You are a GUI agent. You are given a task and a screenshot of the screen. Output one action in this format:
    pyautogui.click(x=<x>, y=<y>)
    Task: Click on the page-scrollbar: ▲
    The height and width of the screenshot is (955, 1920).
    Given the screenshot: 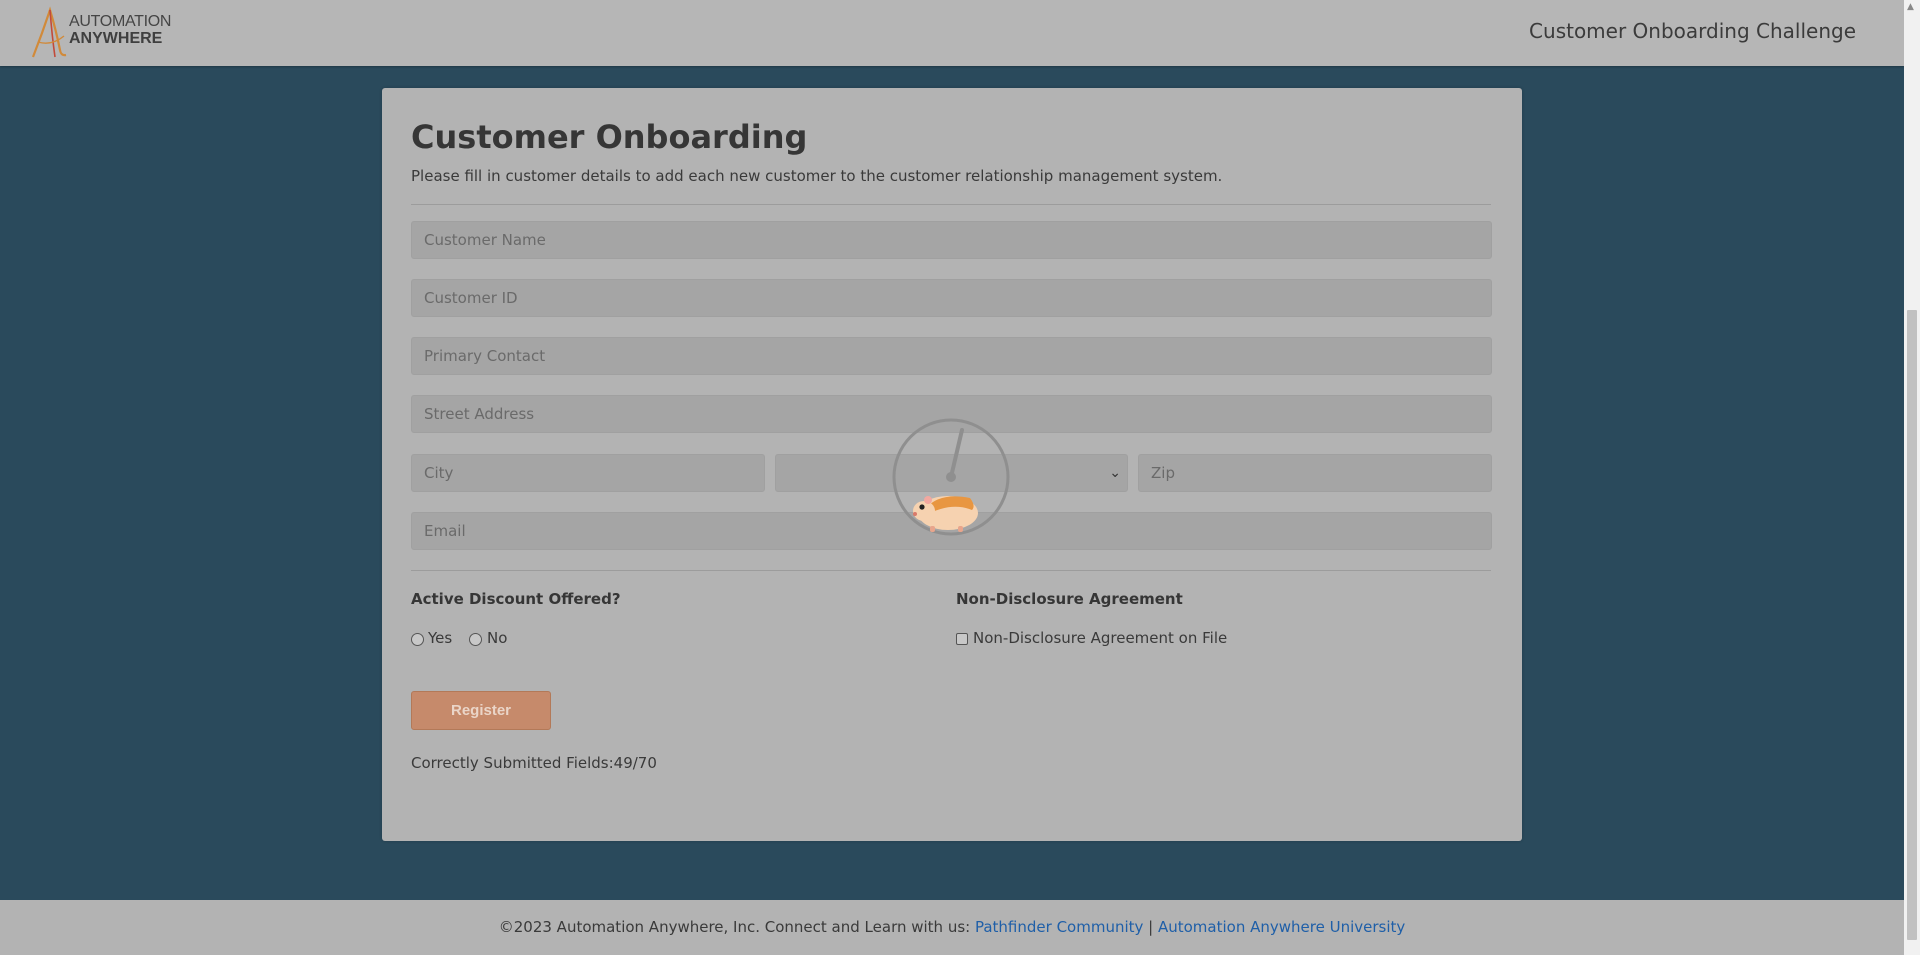 What is the action you would take?
    pyautogui.click(x=1912, y=477)
    